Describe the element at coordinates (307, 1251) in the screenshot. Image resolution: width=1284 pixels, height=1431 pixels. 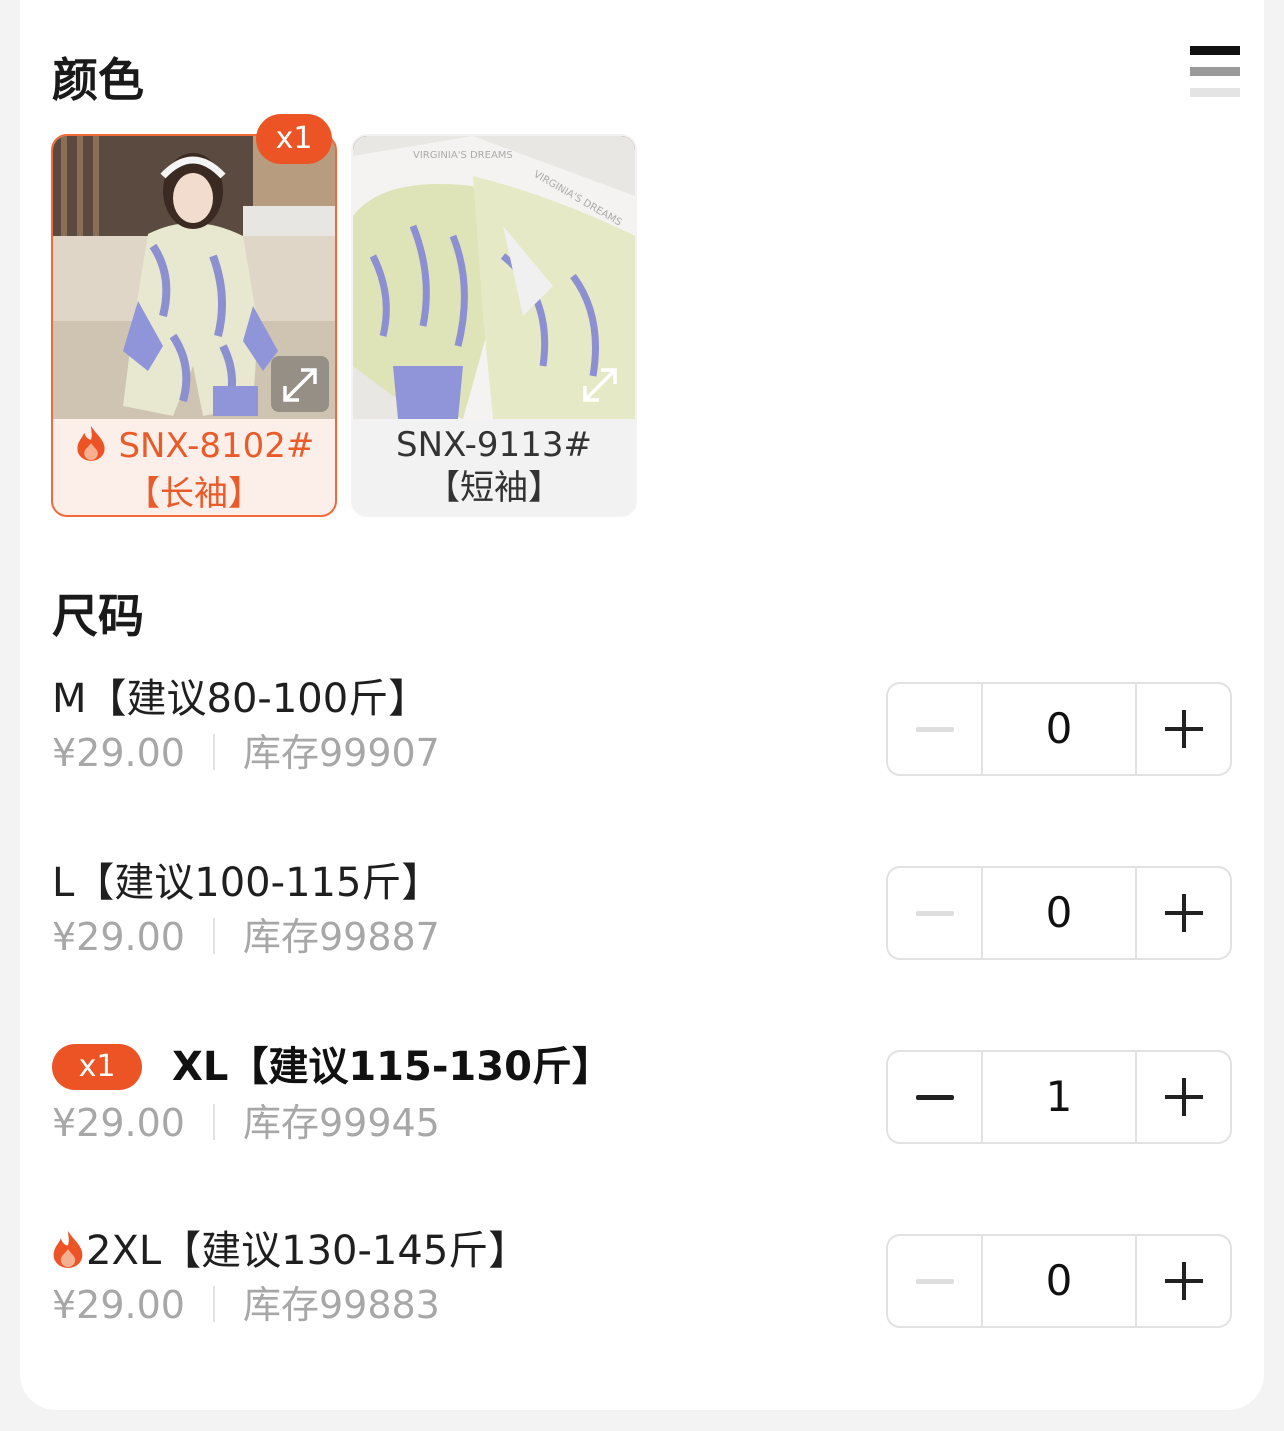
I see `size-name: 2XL【建议130-145斤】` at that location.